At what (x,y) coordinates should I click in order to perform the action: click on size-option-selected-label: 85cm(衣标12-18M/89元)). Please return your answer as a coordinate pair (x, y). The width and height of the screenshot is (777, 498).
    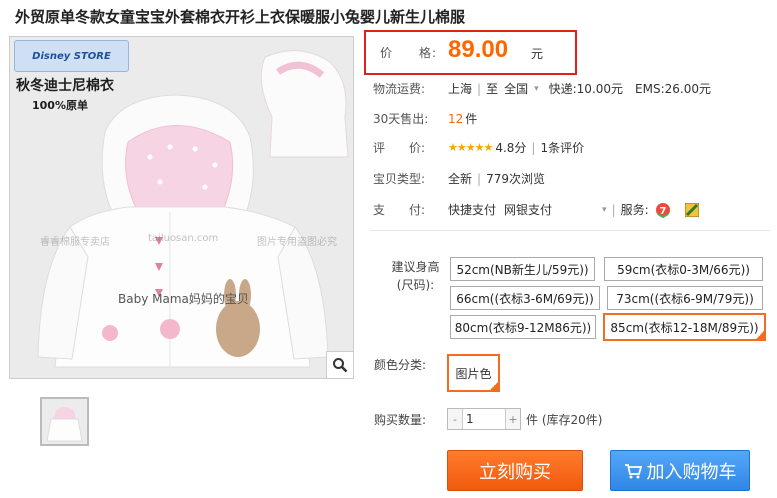
    Looking at the image, I should click on (684, 327).